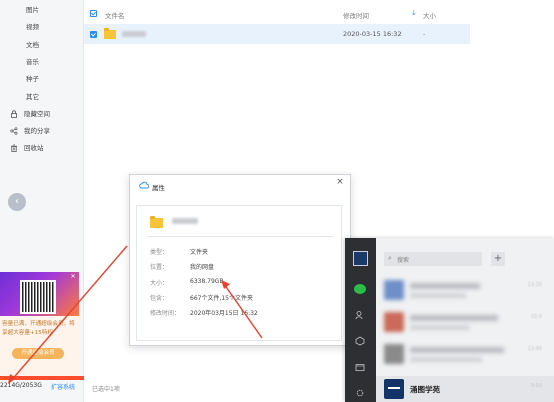 The width and height of the screenshot is (554, 402). I want to click on row-modified: 2020-03-15 16:32, so click(372, 34).